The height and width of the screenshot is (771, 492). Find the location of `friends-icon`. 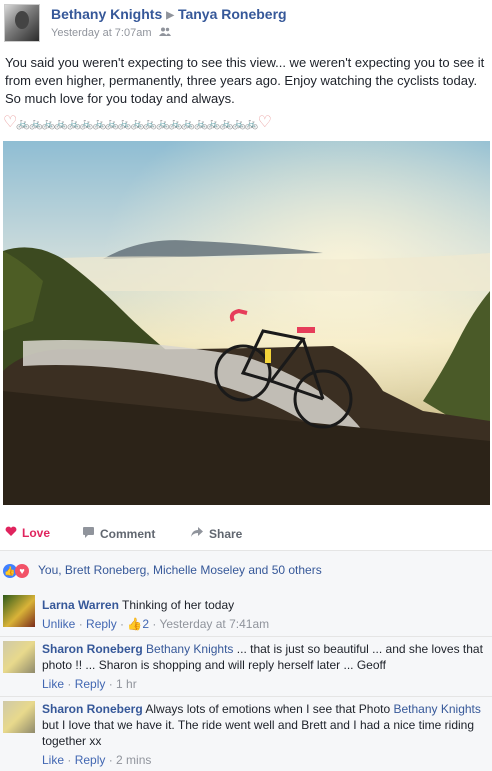

friends-icon is located at coordinates (164, 33).